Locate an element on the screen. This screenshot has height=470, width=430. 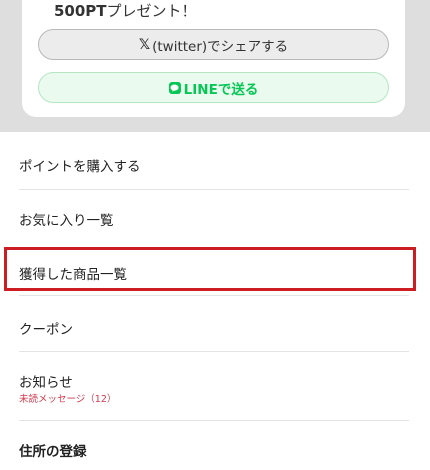
send-line-label: LINEで送る is located at coordinates (221, 89).